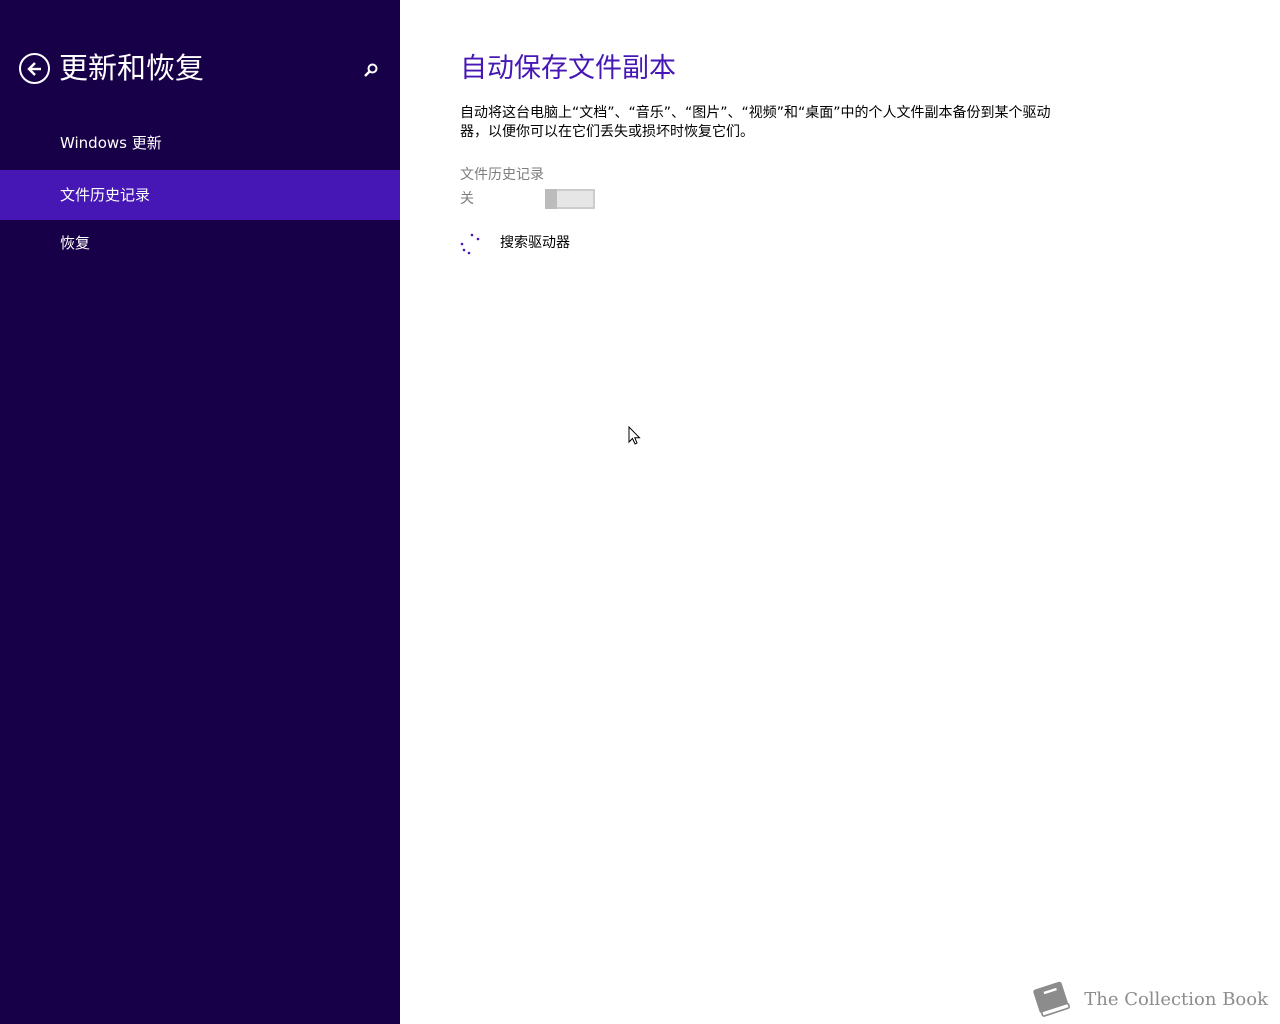 This screenshot has height=1024, width=1280. What do you see at coordinates (1051, 999) in the screenshot?
I see `book-icon` at bounding box center [1051, 999].